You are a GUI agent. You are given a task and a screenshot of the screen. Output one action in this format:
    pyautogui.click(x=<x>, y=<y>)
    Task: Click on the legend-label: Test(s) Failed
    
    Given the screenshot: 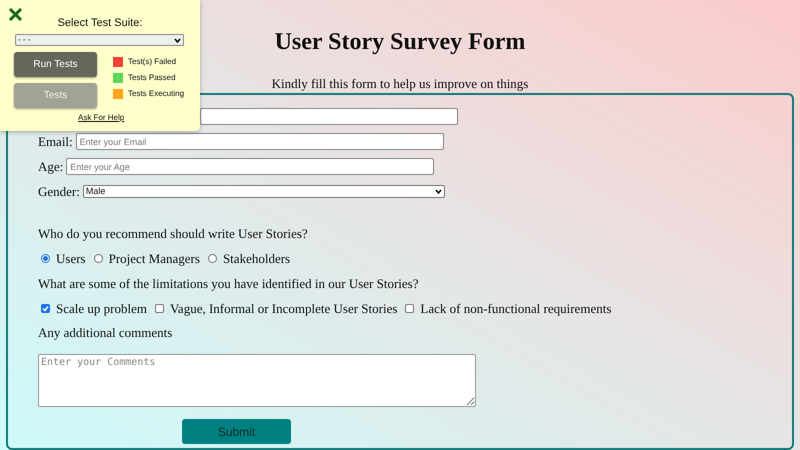 What is the action you would take?
    pyautogui.click(x=152, y=62)
    